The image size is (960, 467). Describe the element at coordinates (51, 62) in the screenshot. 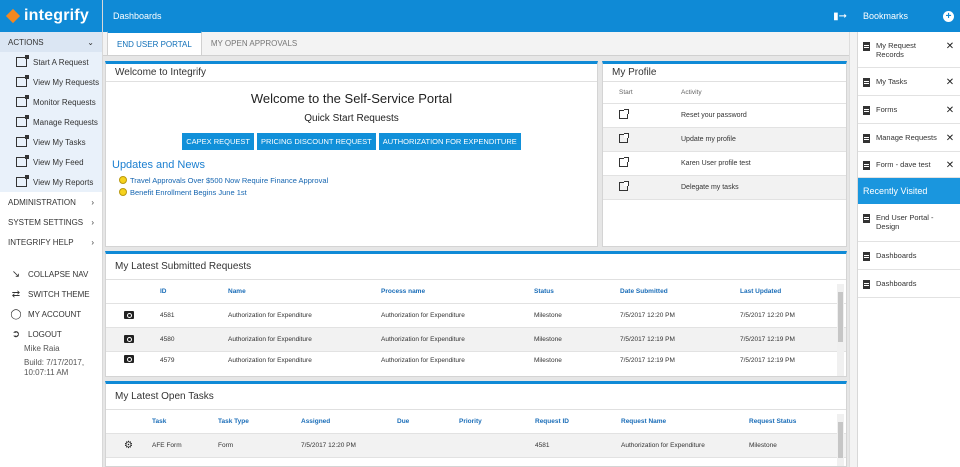

I see `action-start-request: Start A Request` at that location.